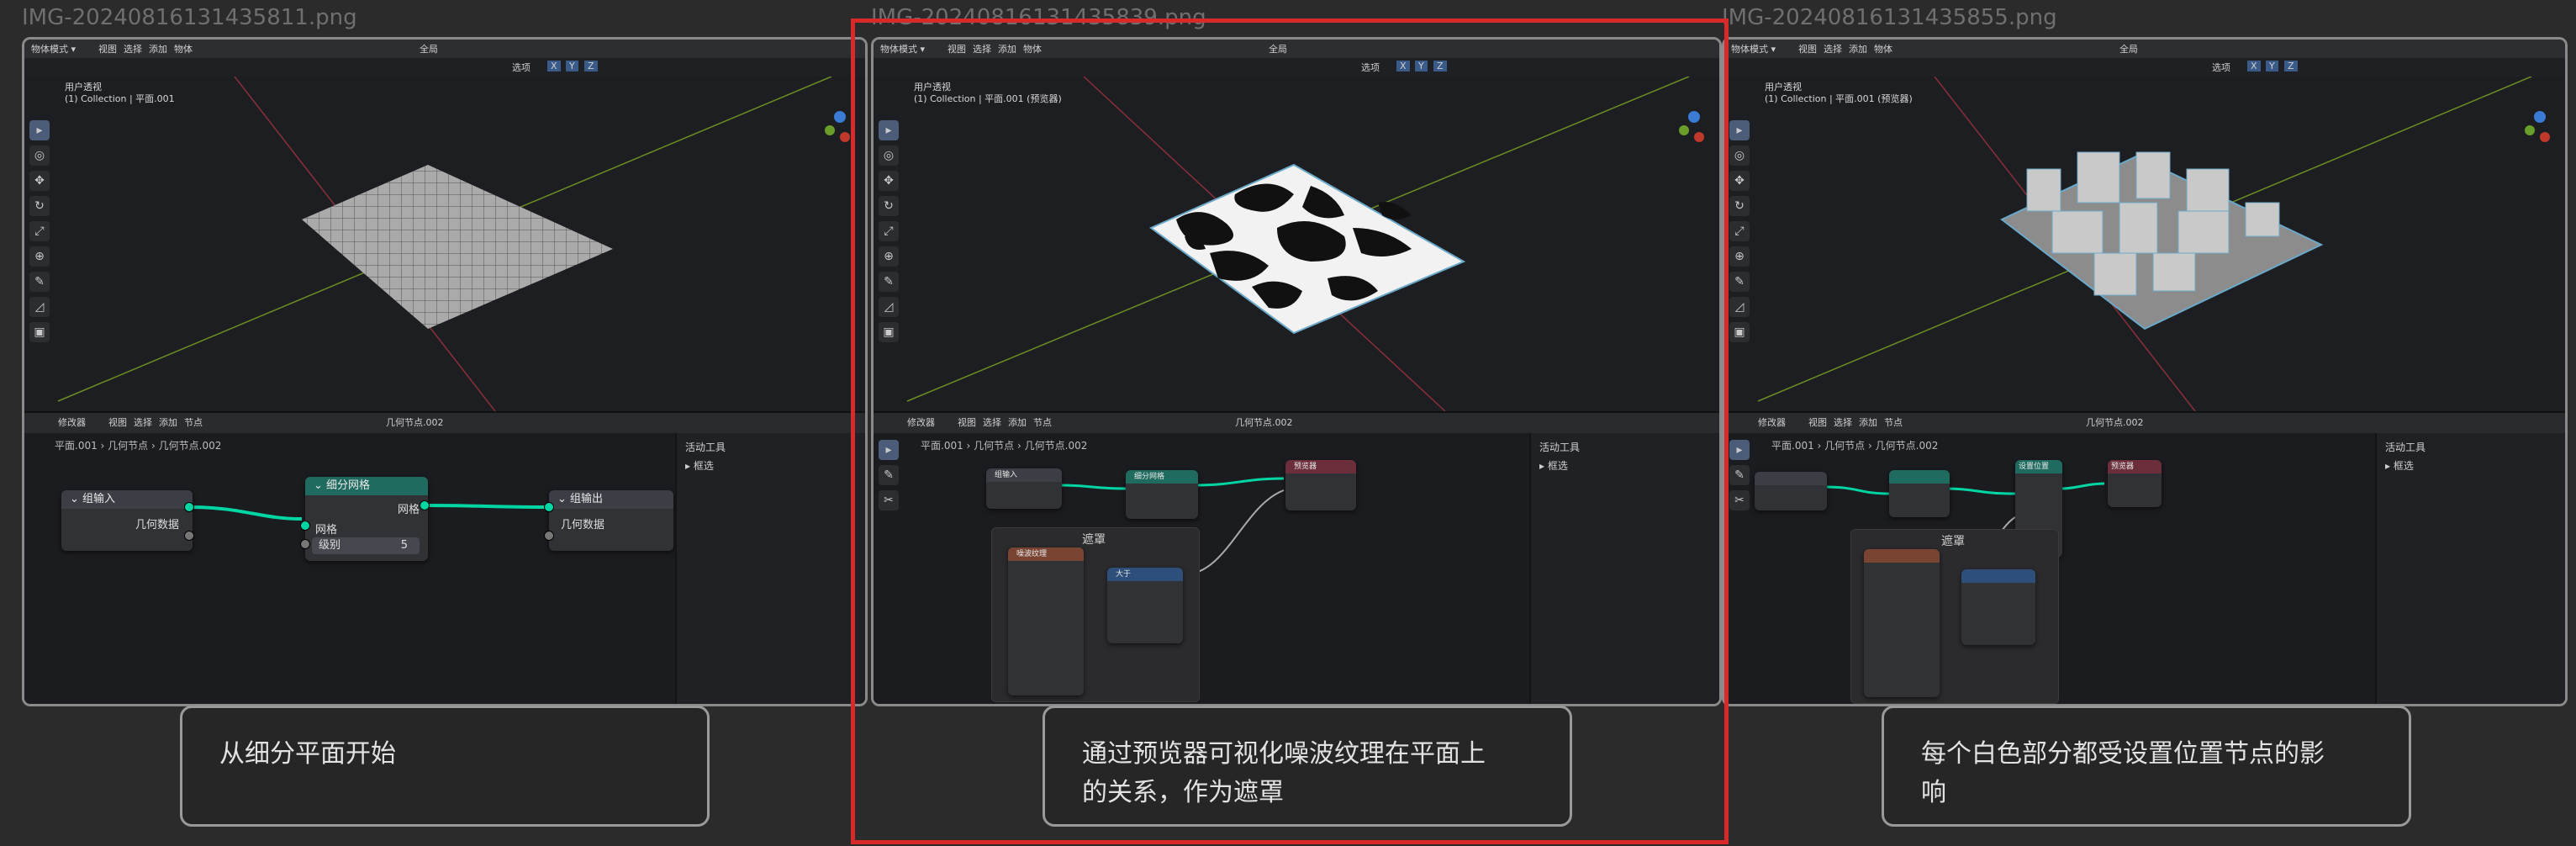  What do you see at coordinates (549, 507) in the screenshot?
I see `group-output-geometry-socket` at bounding box center [549, 507].